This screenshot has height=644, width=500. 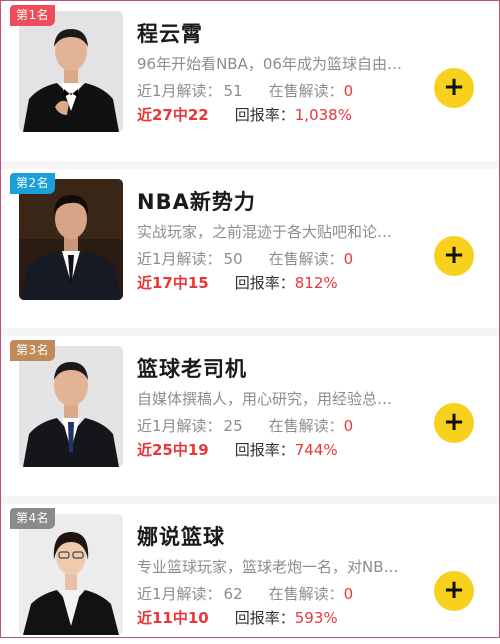 What do you see at coordinates (33, 350) in the screenshot?
I see `rank-badge: 第3名` at bounding box center [33, 350].